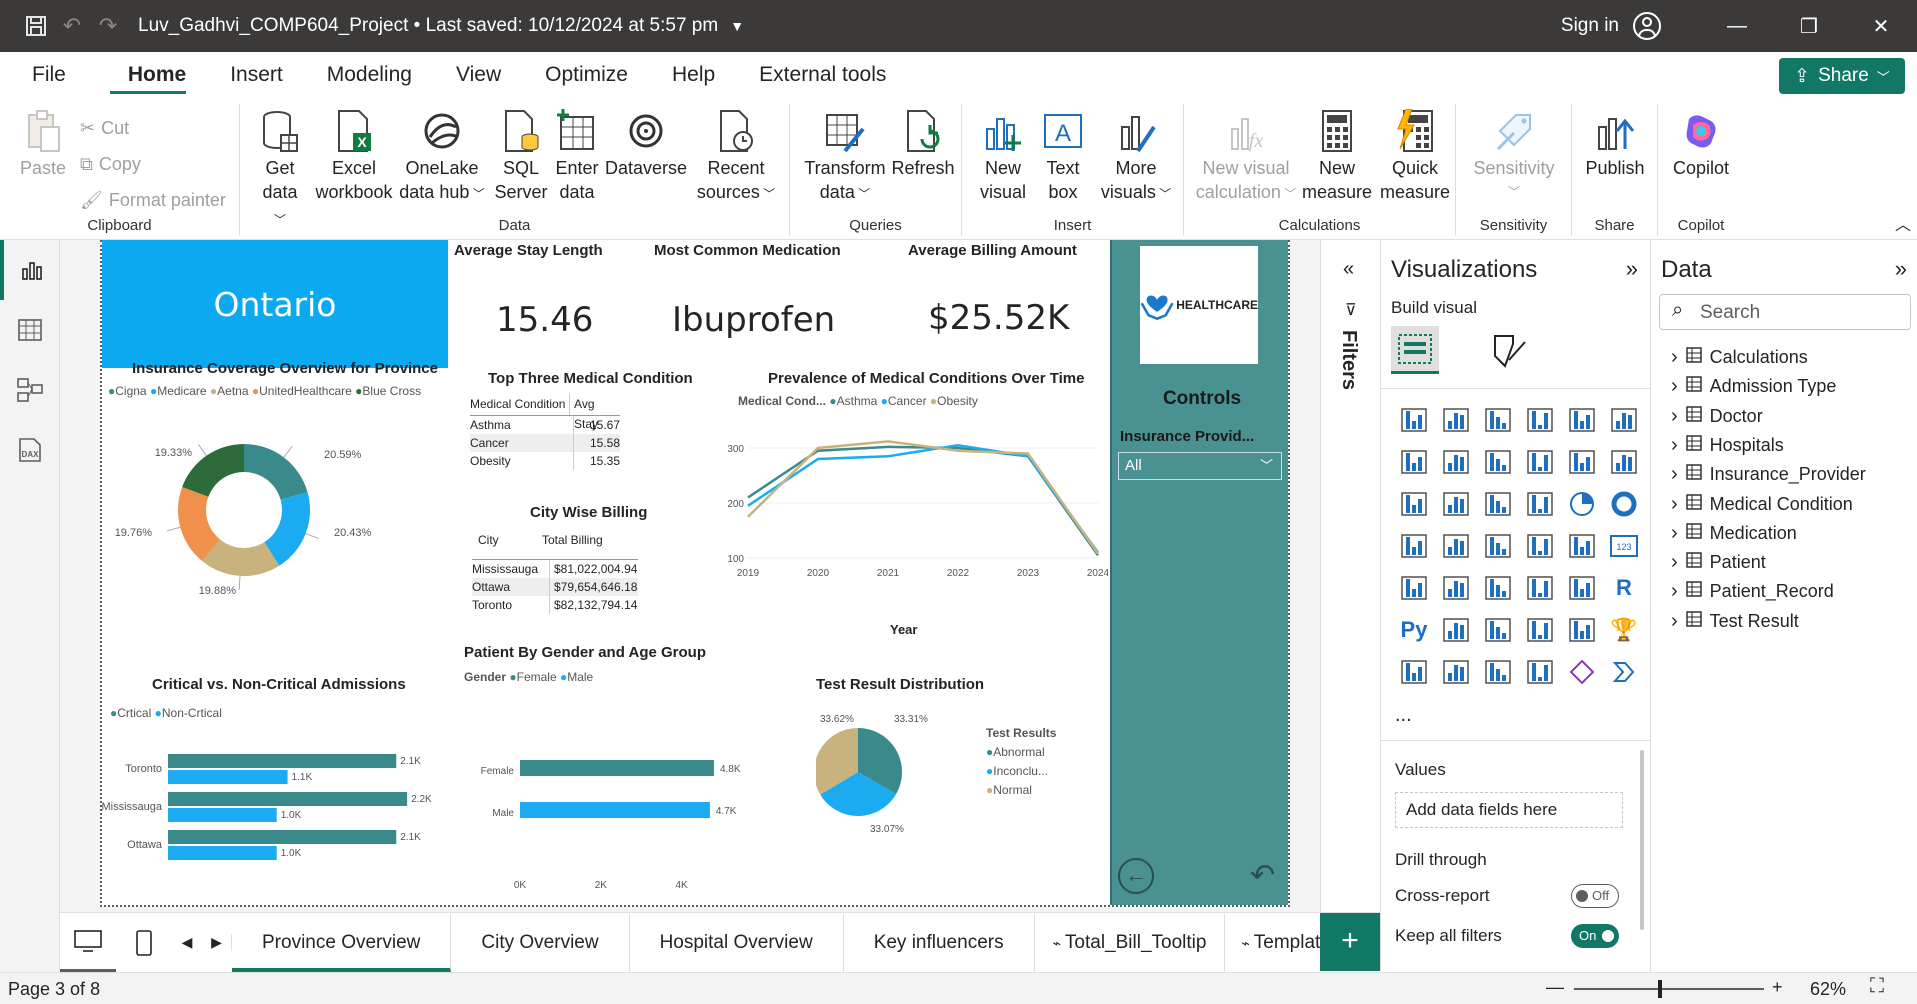 The image size is (1917, 1004). What do you see at coordinates (1753, 386) in the screenshot?
I see `data-table-admission-type: › Admission Type` at bounding box center [1753, 386].